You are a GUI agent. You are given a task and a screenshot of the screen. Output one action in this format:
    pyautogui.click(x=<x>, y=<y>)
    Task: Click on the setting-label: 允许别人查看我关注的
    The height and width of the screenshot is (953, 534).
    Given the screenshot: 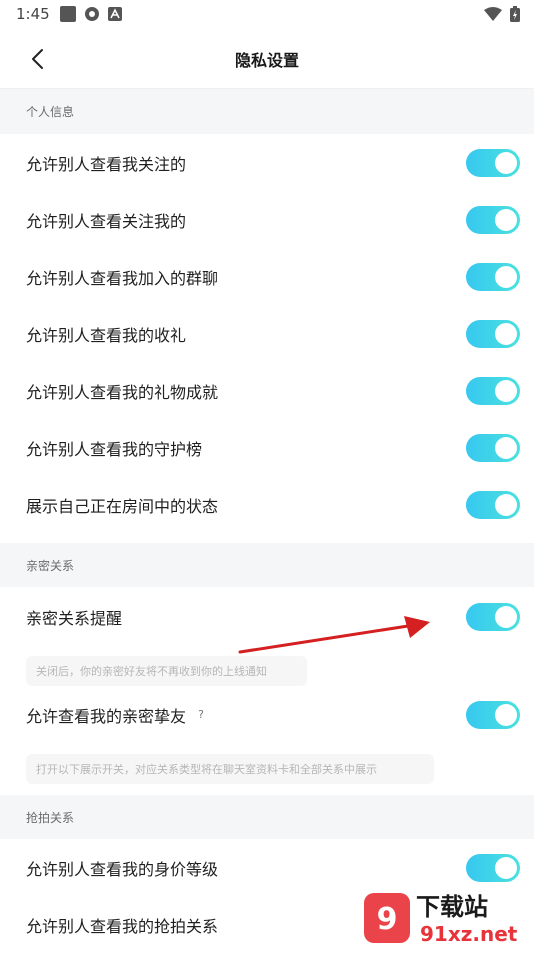 What is the action you would take?
    pyautogui.click(x=106, y=164)
    